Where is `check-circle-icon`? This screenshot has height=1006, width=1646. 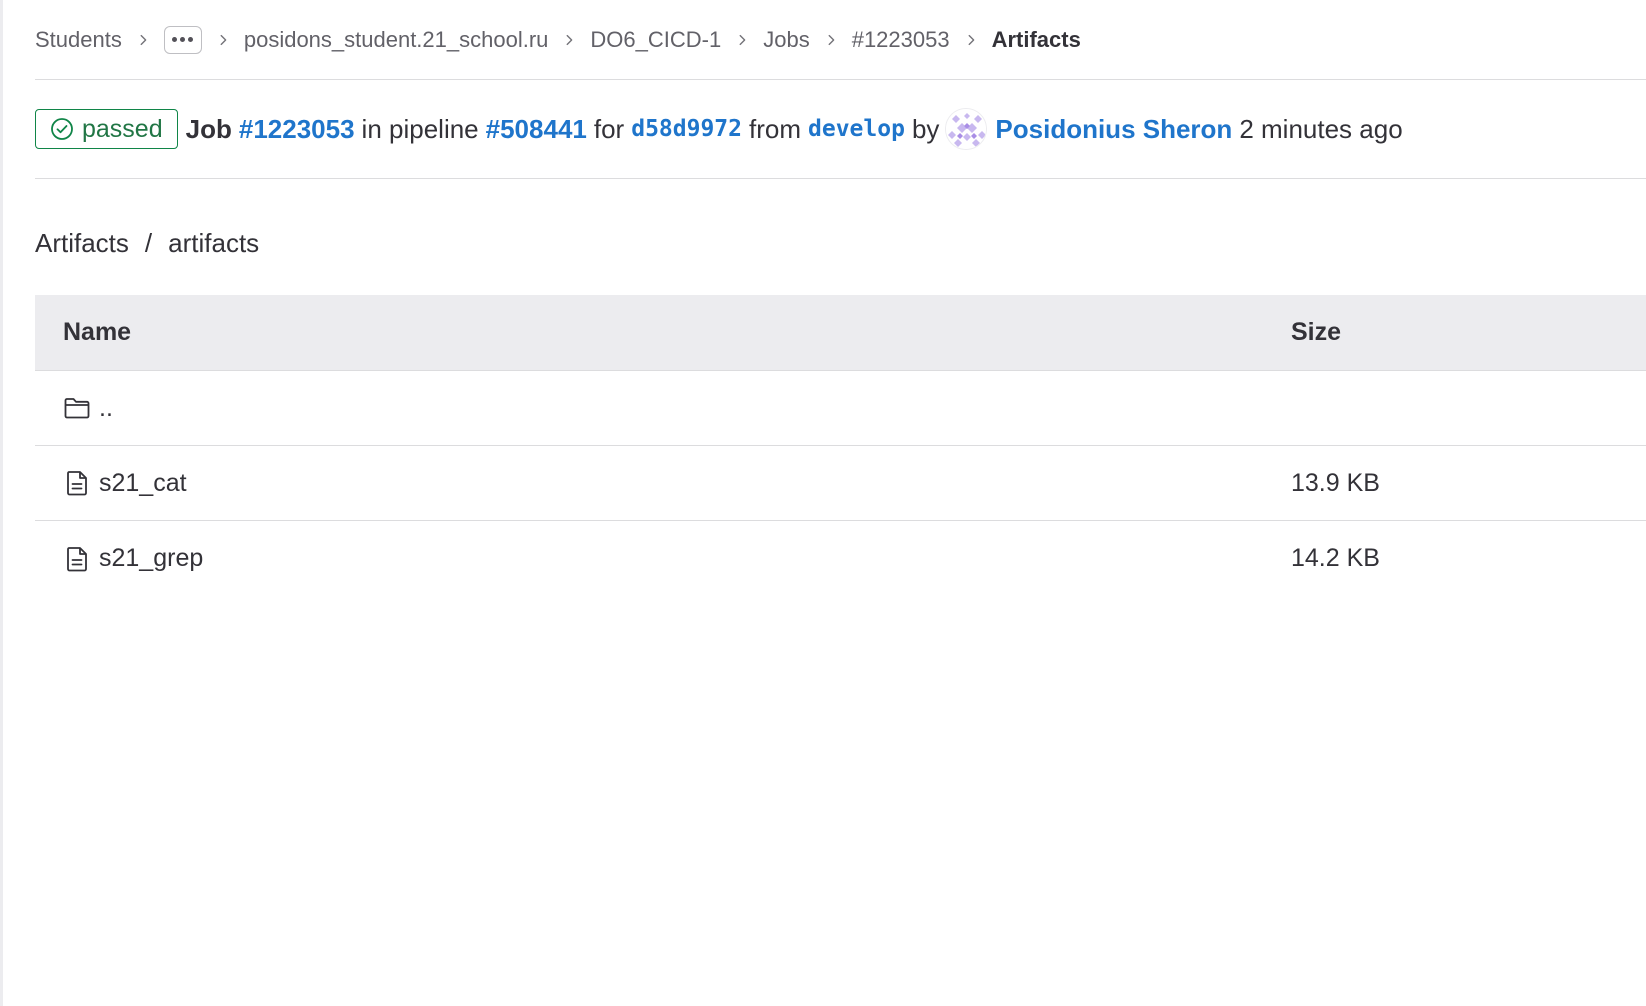 check-circle-icon is located at coordinates (62, 129).